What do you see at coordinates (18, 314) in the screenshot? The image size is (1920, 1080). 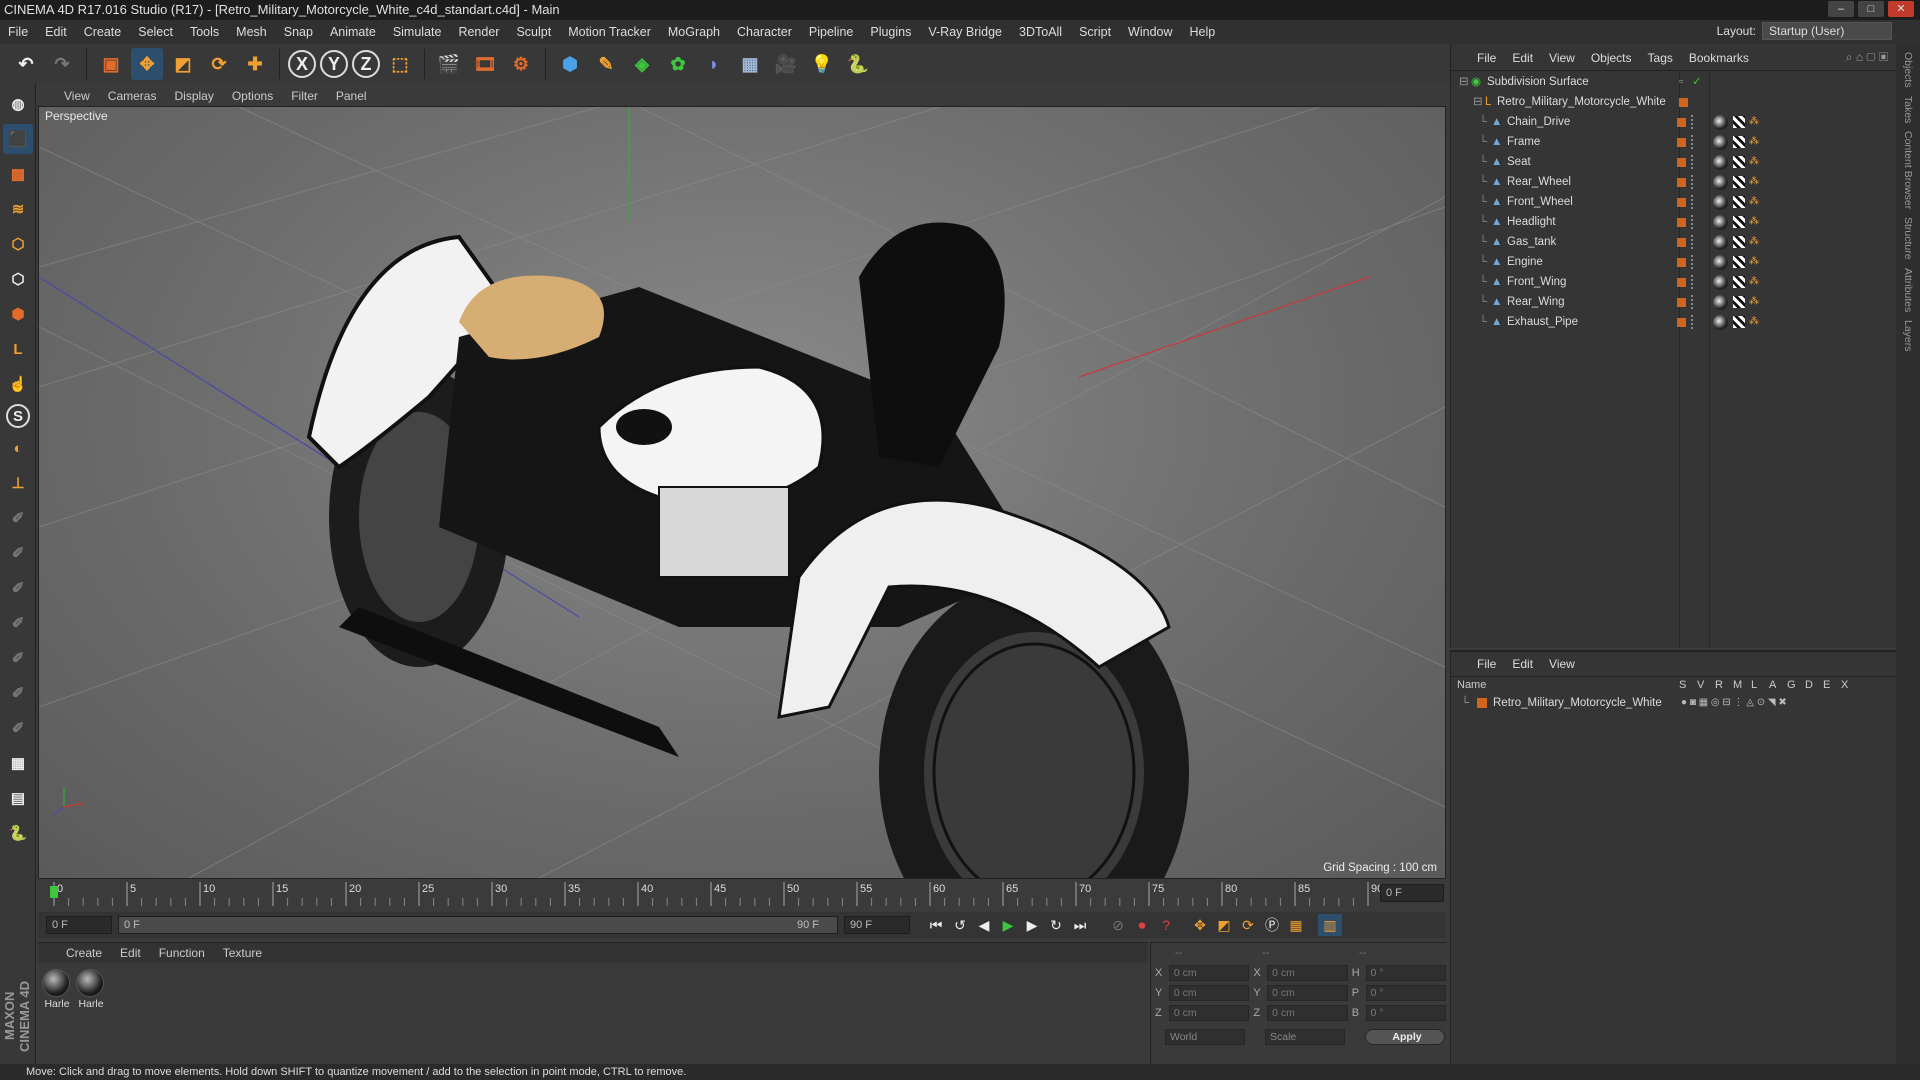 I see `polygons-mode-icon: ⬢` at bounding box center [18, 314].